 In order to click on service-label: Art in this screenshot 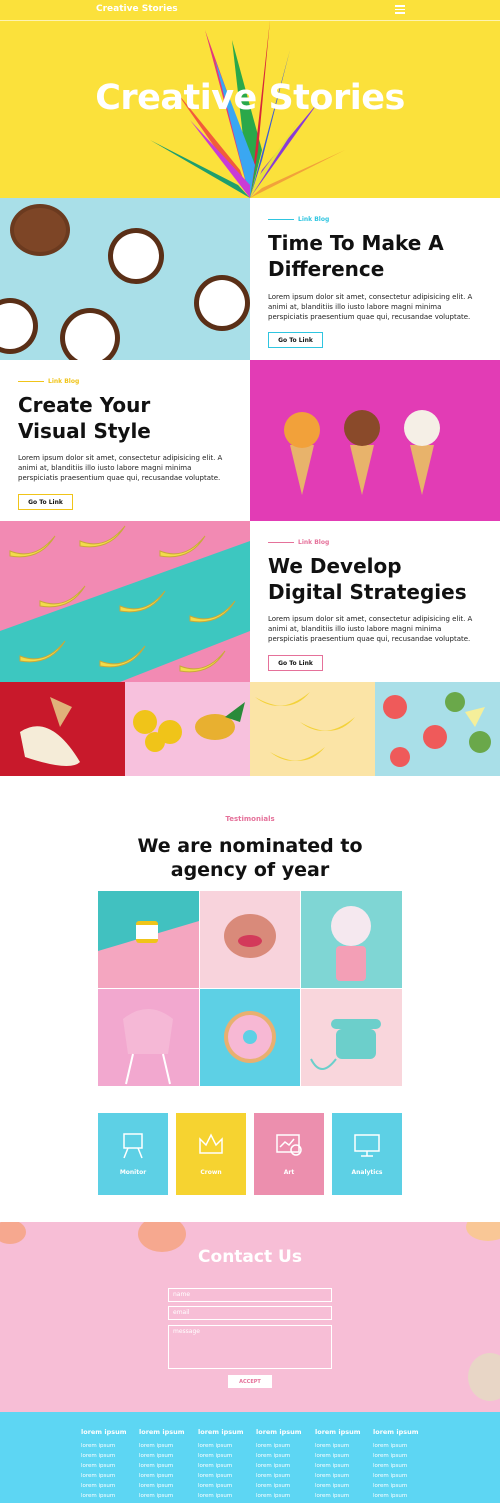, I will do `click(289, 1172)`.